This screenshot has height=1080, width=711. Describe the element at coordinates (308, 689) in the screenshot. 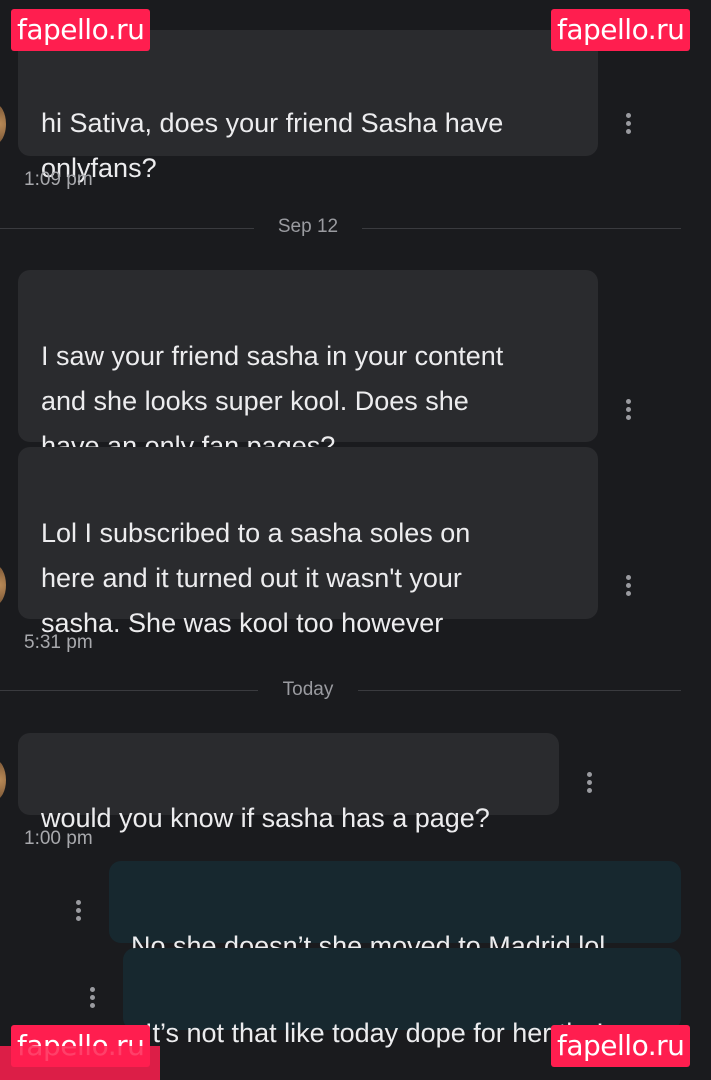

I see `date-separator: Today` at that location.